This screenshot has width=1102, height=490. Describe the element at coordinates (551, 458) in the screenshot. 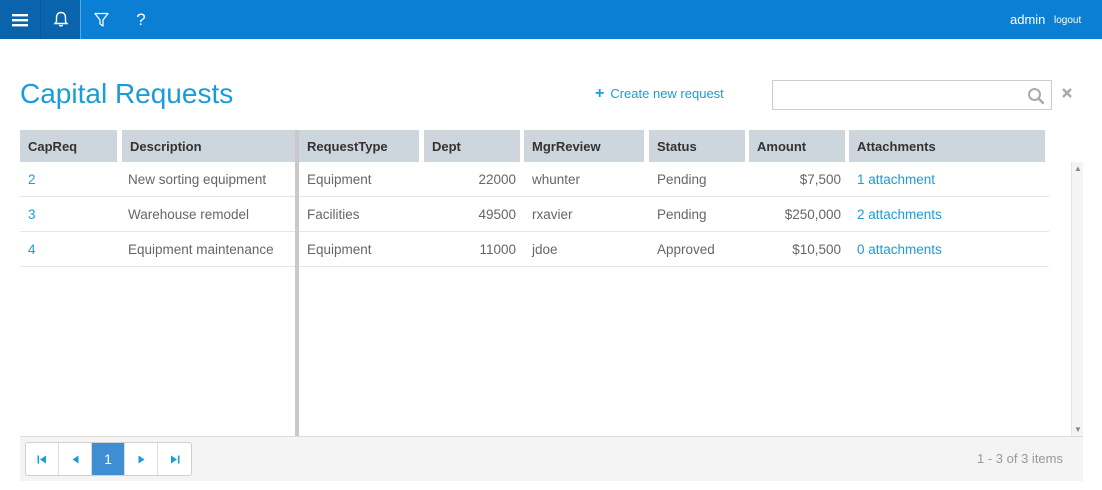

I see `pager-bar: 1 1 - 3 of 3 items` at that location.